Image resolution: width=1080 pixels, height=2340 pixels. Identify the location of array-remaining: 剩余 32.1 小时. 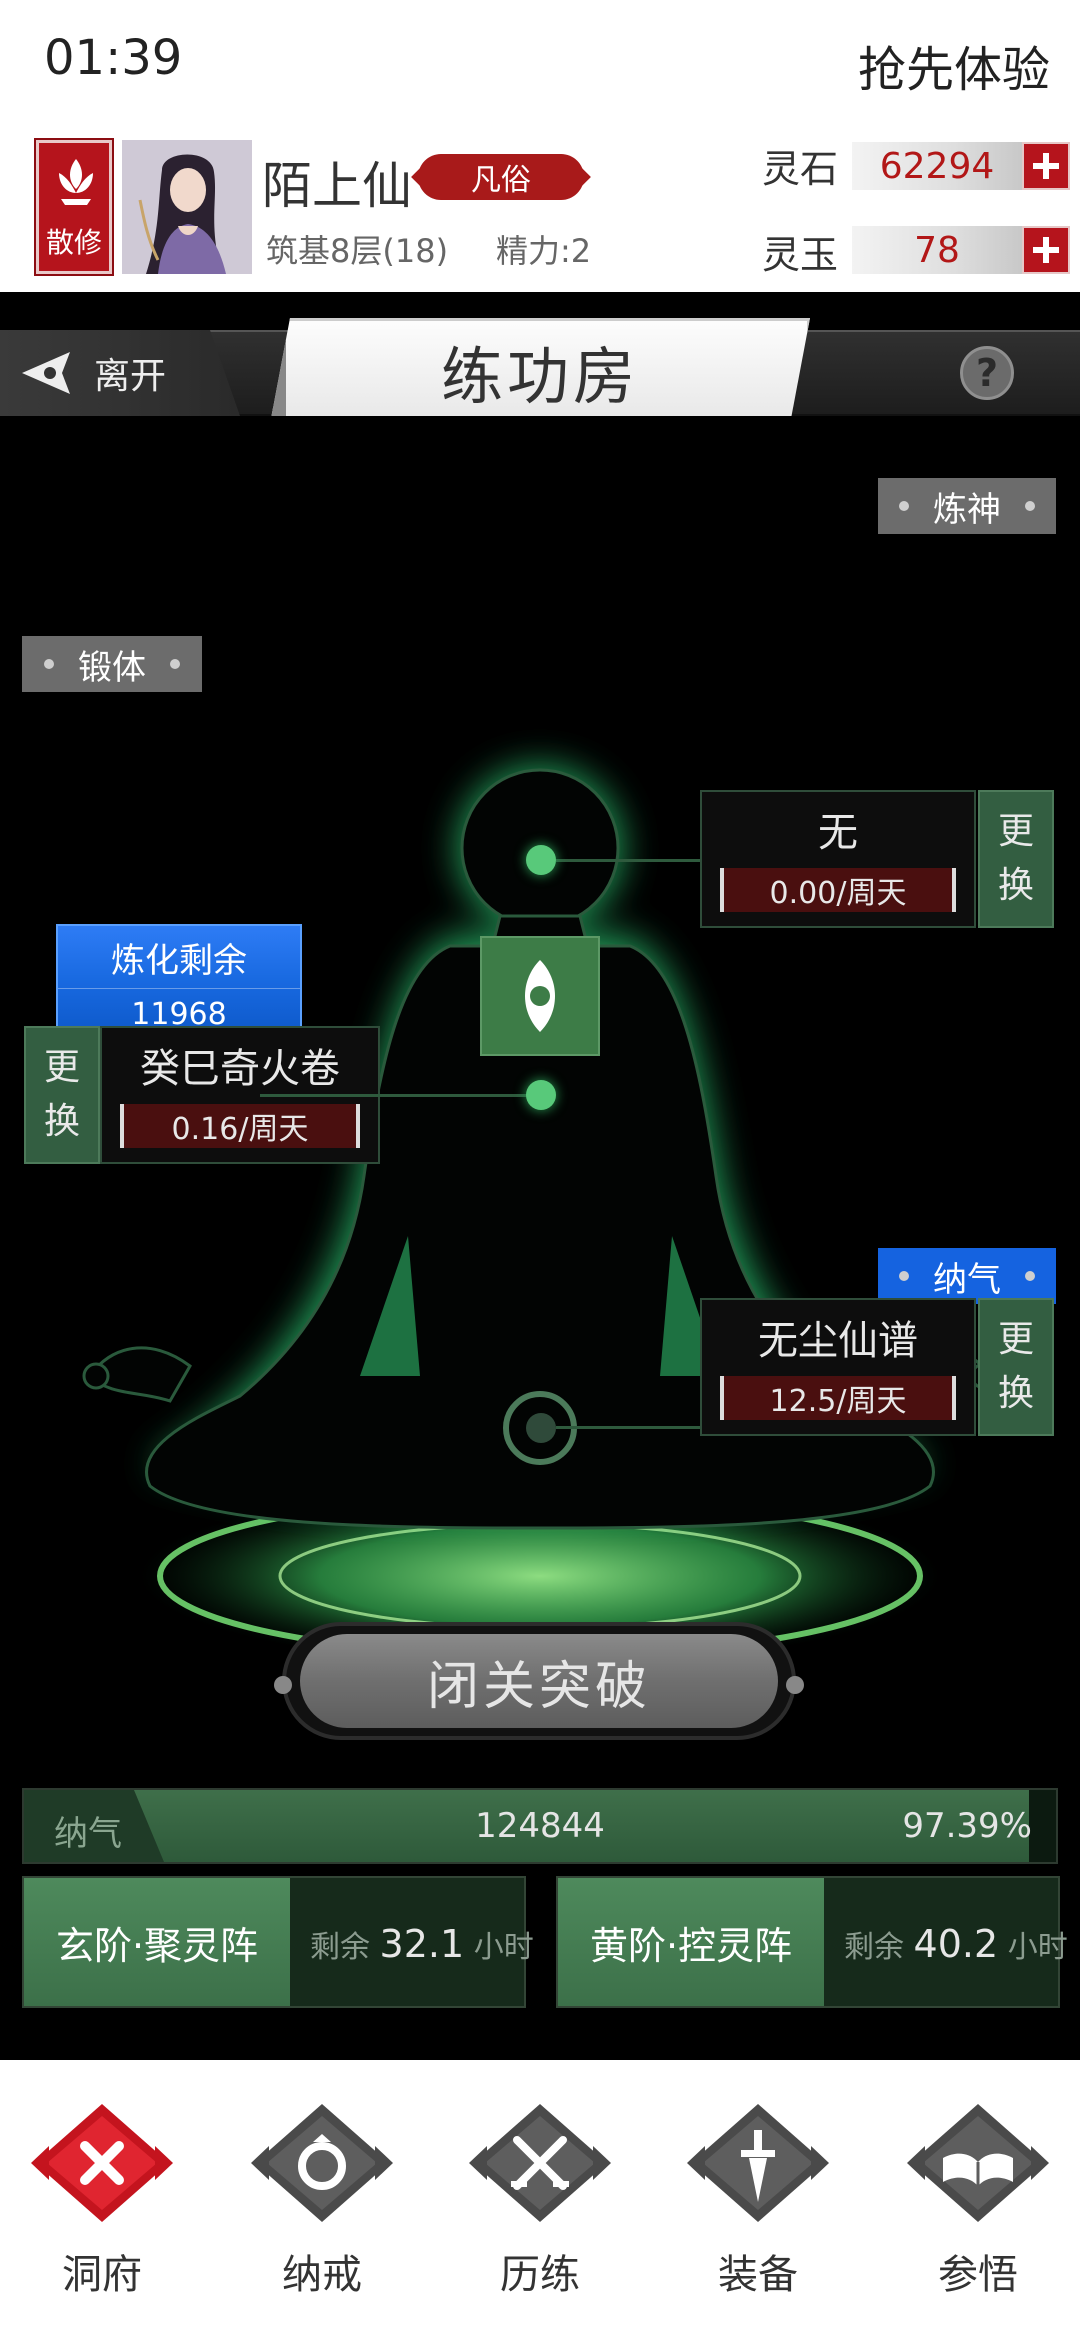
(422, 1944).